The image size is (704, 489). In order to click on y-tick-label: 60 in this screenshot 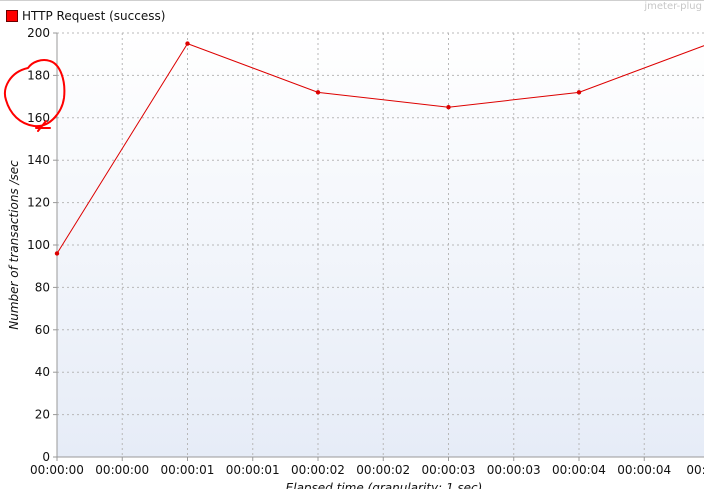, I will do `click(42, 330)`.